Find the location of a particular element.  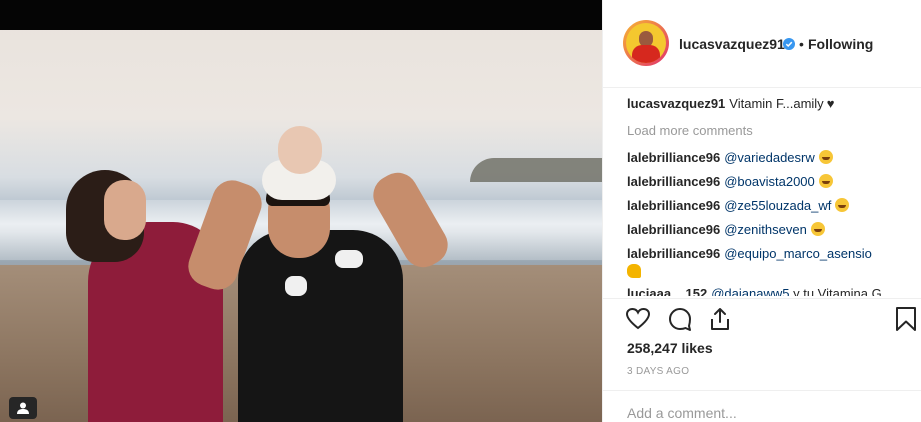

verified-badge-icon is located at coordinates (789, 44).